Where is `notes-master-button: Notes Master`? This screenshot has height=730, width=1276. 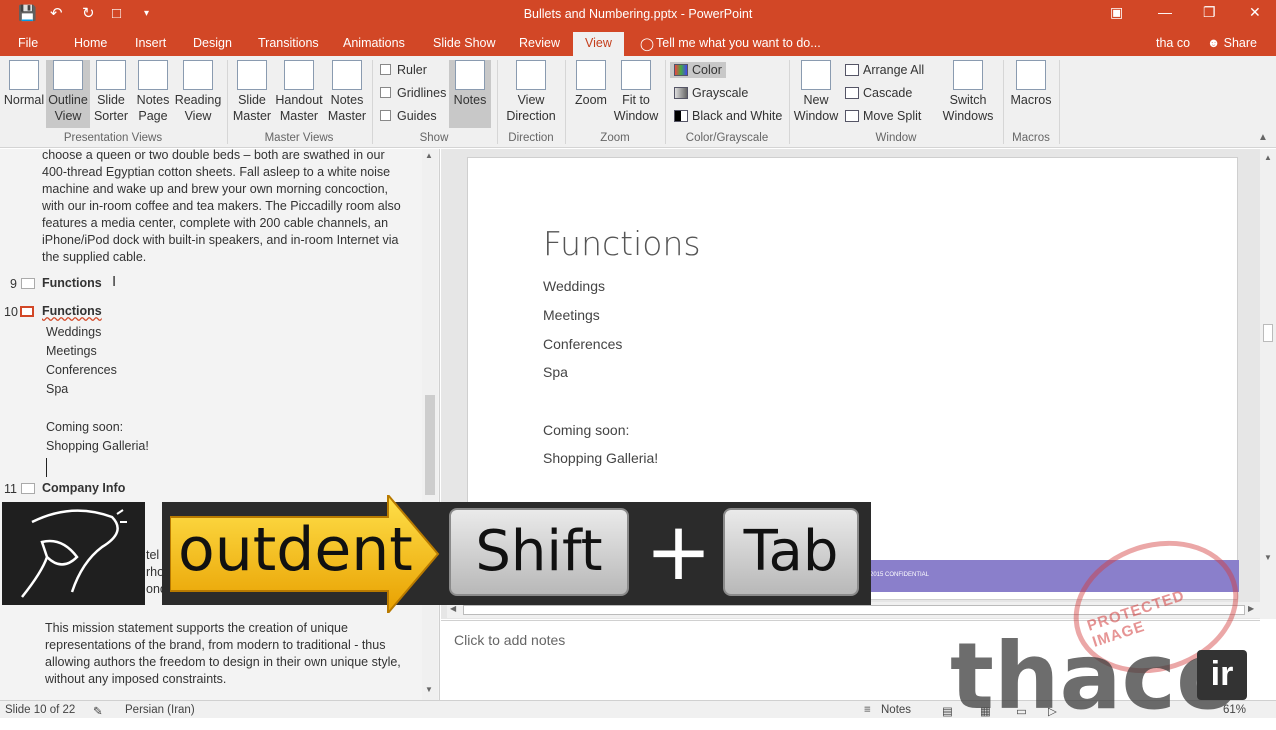 notes-master-button: Notes Master is located at coordinates (347, 94).